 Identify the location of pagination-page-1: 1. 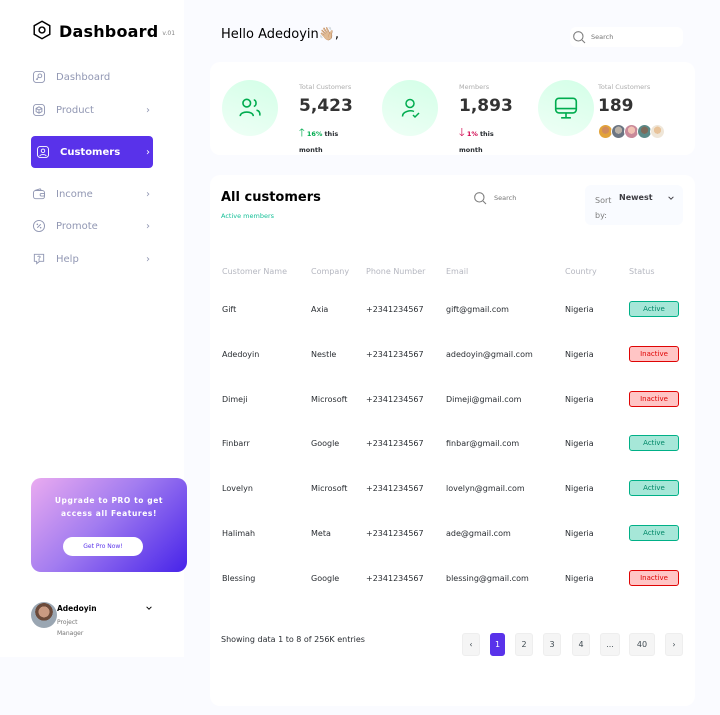
(497, 644).